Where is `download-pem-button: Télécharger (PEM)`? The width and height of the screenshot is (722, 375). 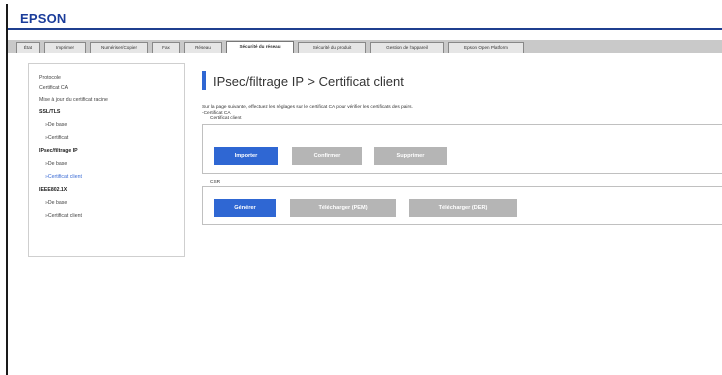
download-pem-button: Télécharger (PEM) is located at coordinates (343, 208).